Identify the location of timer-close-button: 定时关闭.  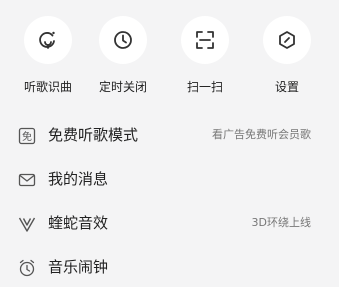
(123, 55).